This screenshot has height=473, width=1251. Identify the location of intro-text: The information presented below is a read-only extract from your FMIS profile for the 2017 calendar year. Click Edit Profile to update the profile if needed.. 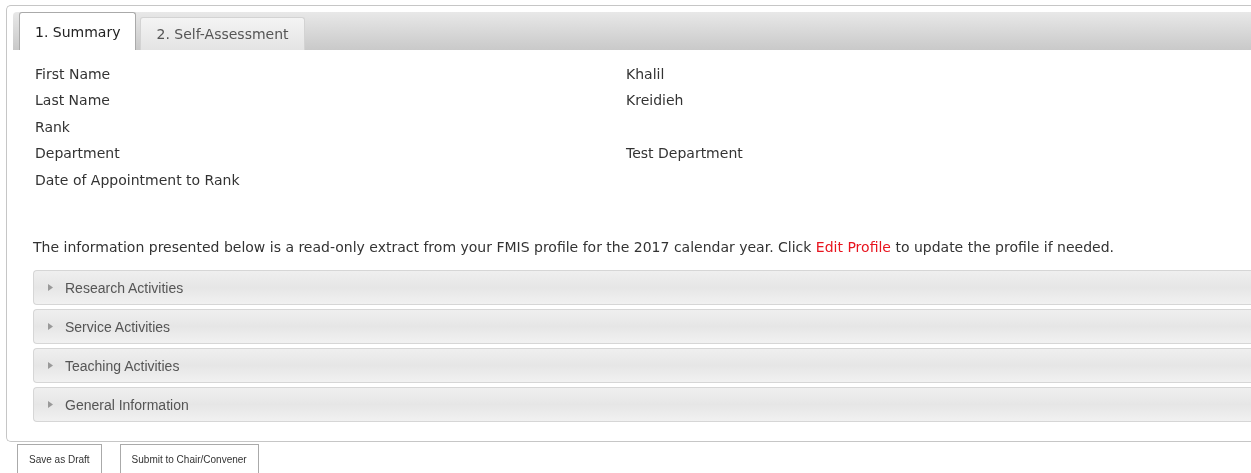
(574, 247).